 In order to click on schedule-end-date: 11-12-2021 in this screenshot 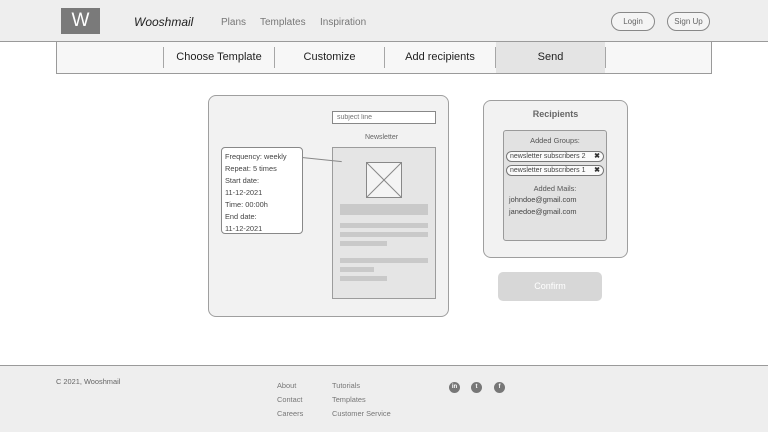, I will do `click(244, 228)`.